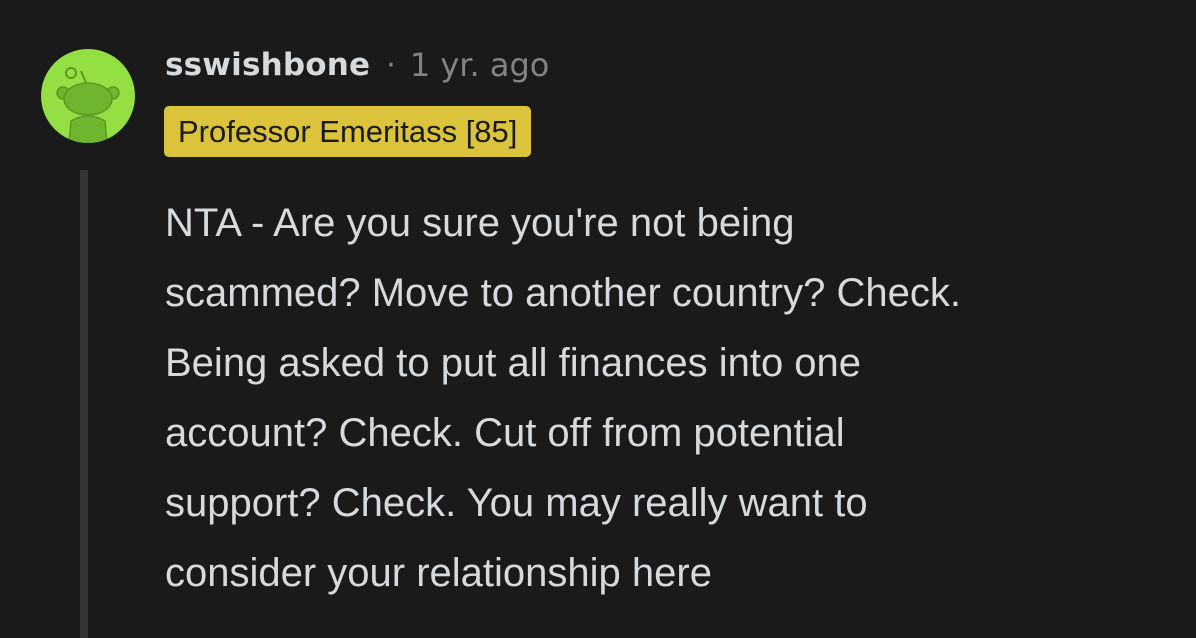 Image resolution: width=1196 pixels, height=638 pixels. Describe the element at coordinates (480, 65) in the screenshot. I see `comment-timestamp: 1 yr. ago` at that location.